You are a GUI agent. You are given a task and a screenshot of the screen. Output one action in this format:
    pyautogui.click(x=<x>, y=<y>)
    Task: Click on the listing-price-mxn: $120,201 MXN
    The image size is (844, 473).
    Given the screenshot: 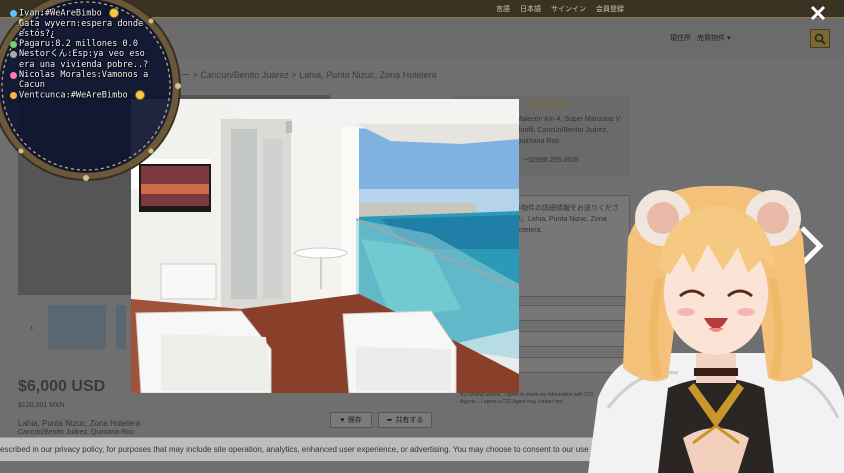 What is the action you would take?
    pyautogui.click(x=41, y=405)
    